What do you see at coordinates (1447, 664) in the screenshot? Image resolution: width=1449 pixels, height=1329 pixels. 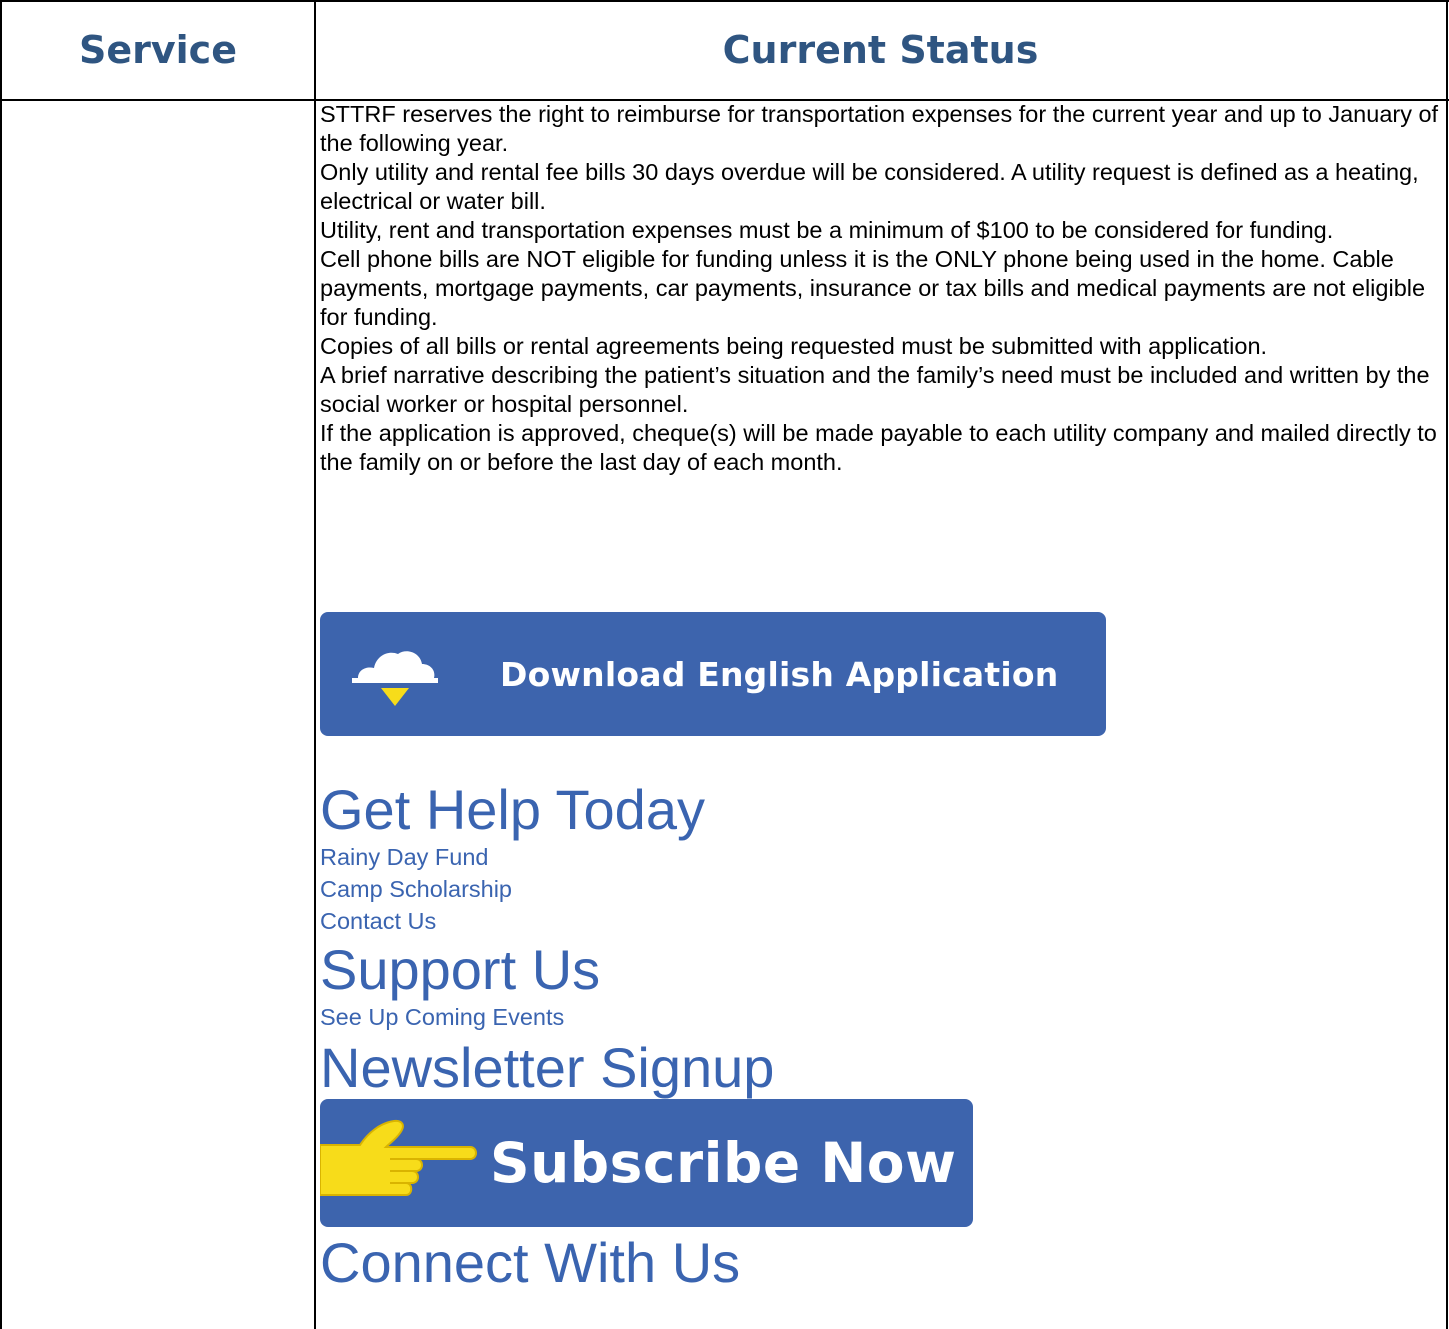 I see `table-right-border` at bounding box center [1447, 664].